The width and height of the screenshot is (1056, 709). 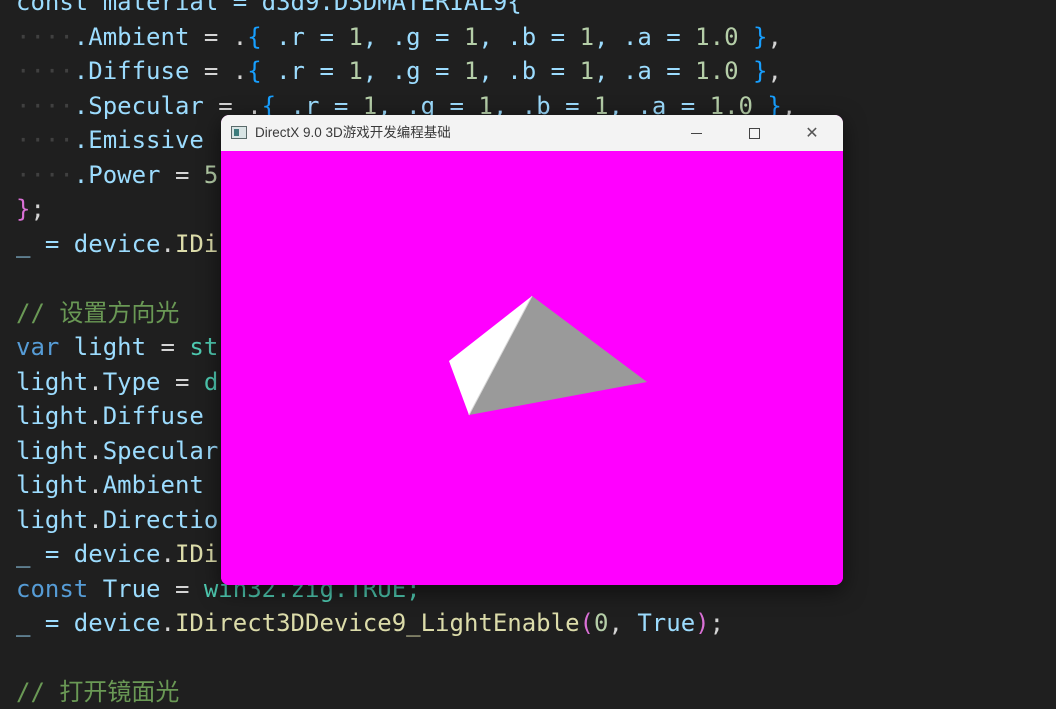 I want to click on code-token: .Power, so click(x=117, y=174).